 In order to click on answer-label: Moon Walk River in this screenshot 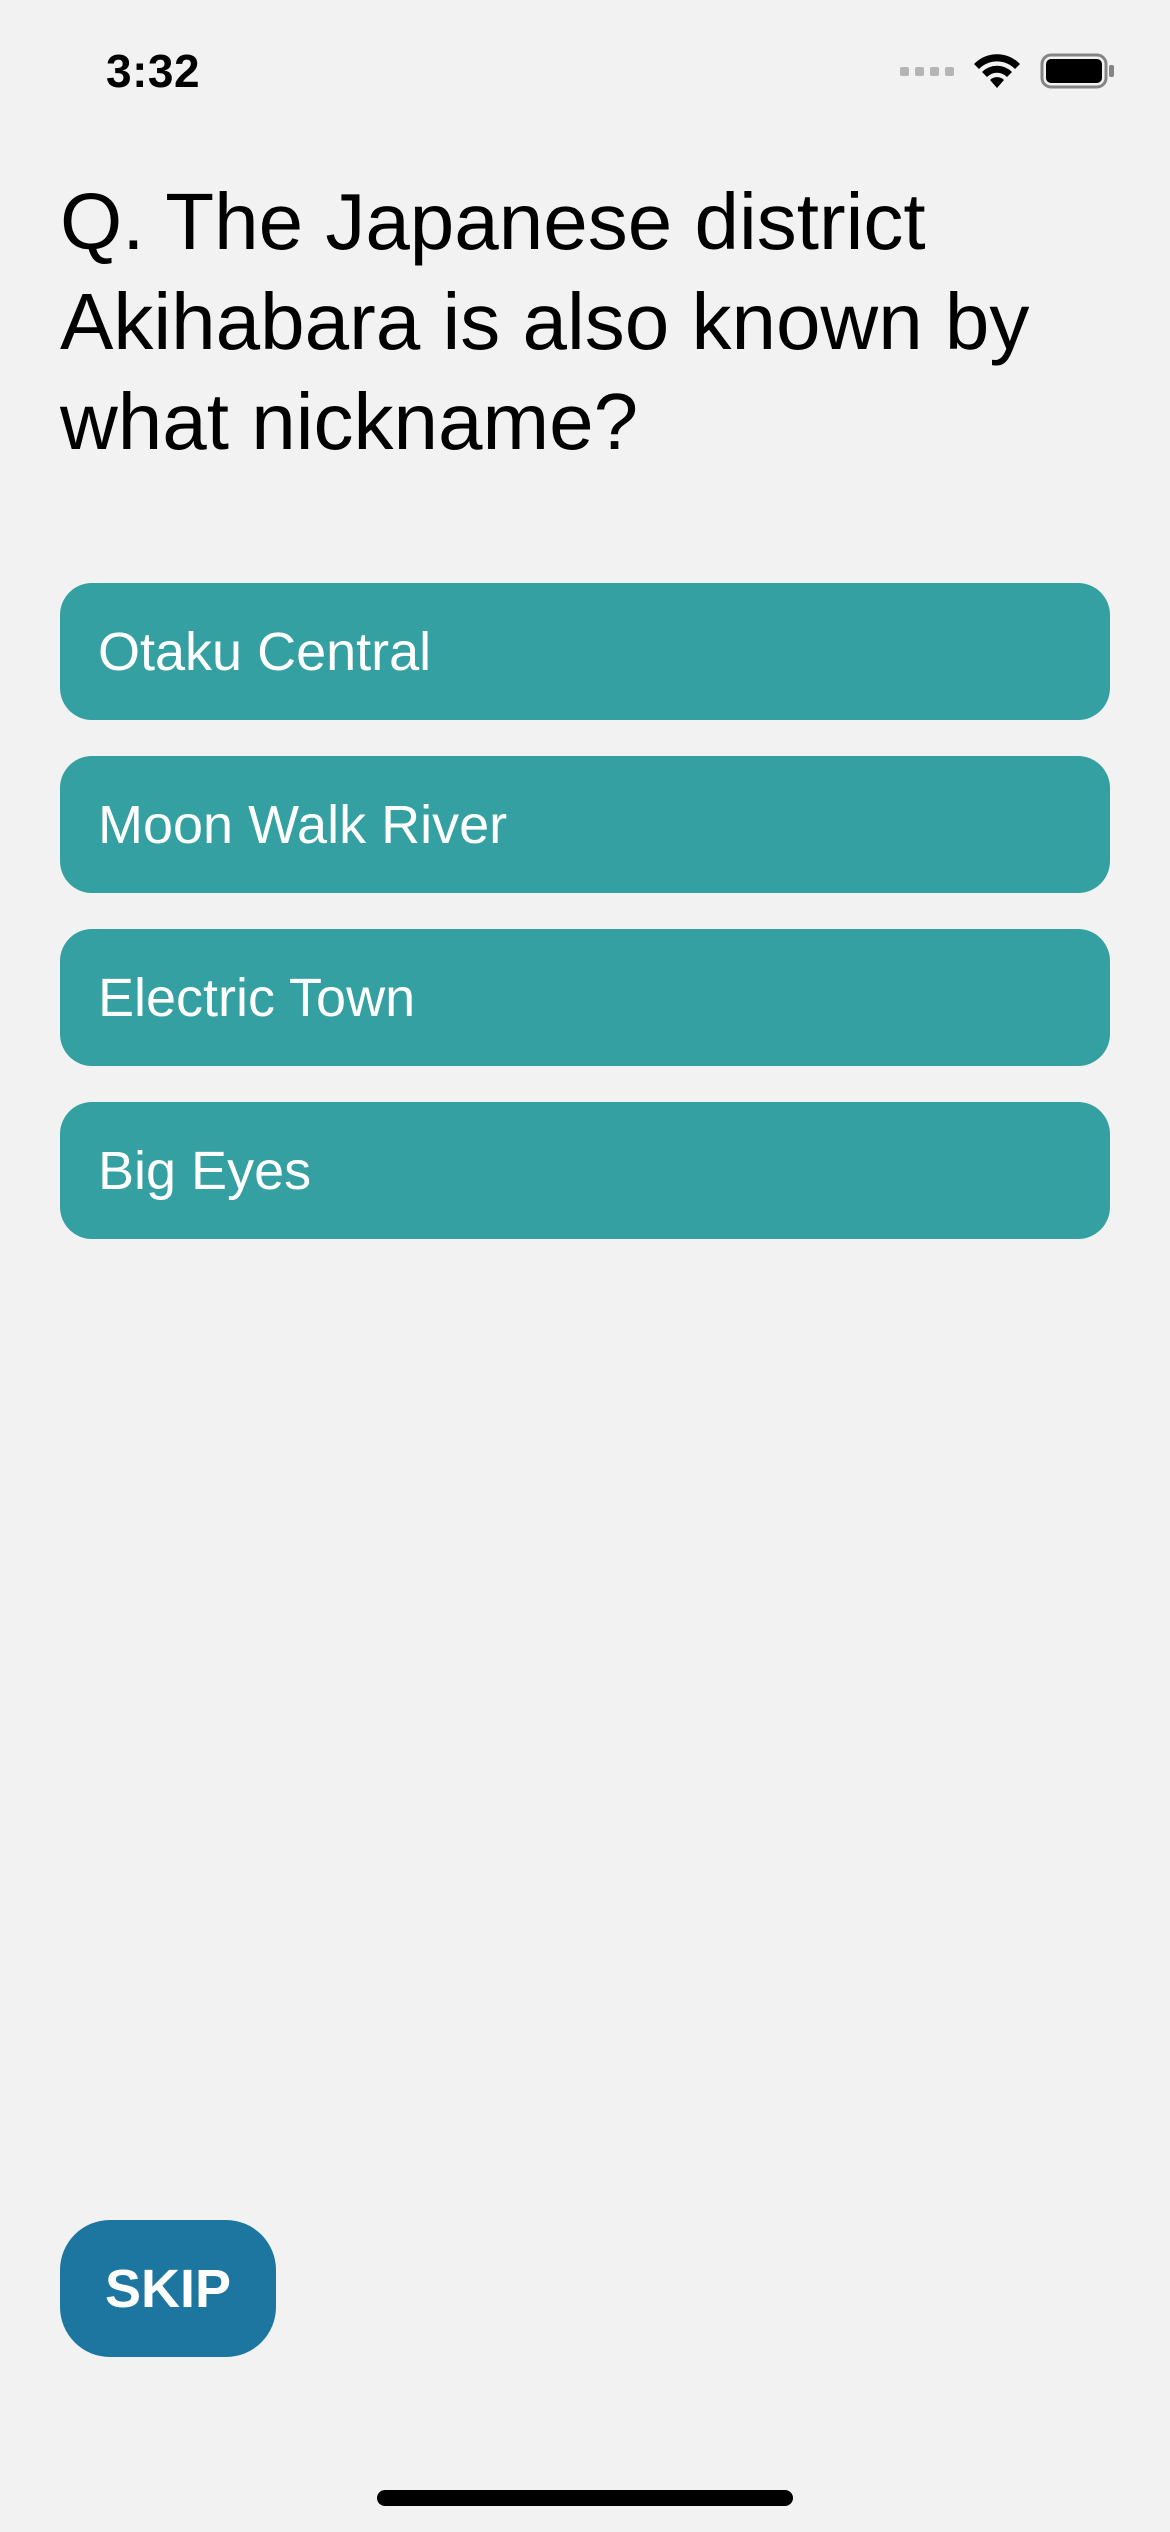, I will do `click(303, 824)`.